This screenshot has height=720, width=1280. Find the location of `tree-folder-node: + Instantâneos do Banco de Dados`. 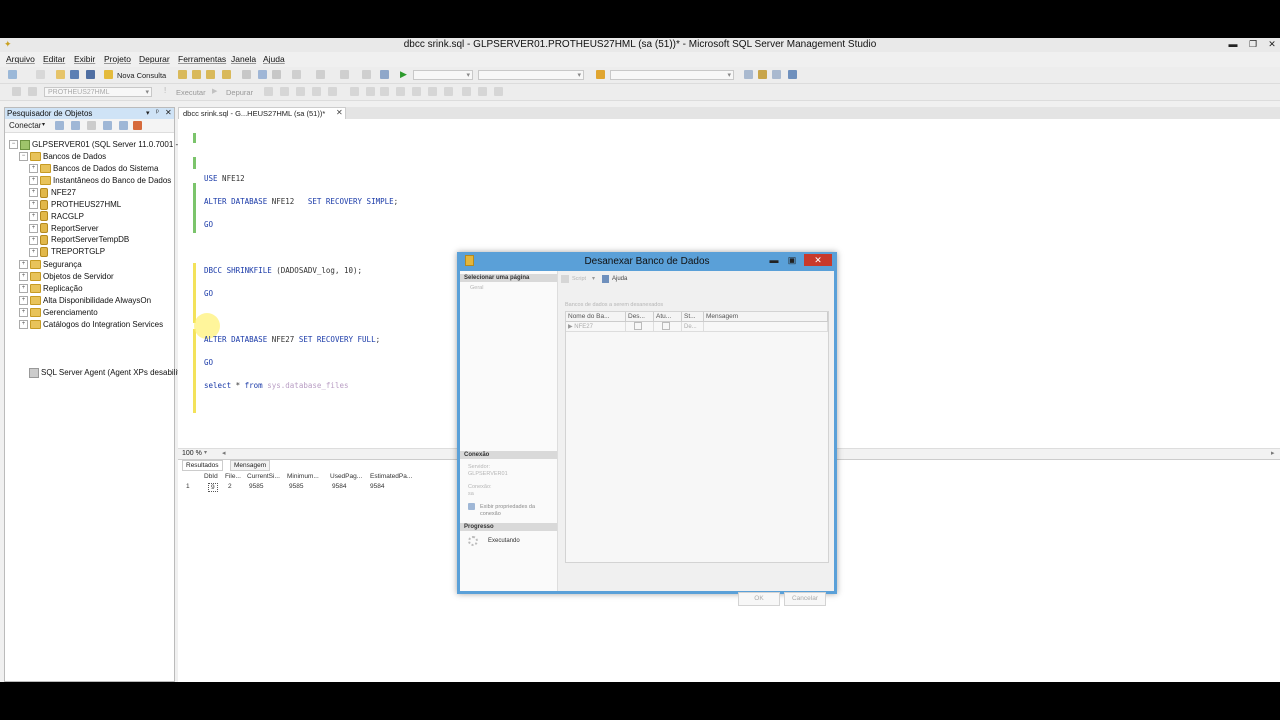

tree-folder-node: + Instantâneos do Banco de Dados is located at coordinates (100, 180).